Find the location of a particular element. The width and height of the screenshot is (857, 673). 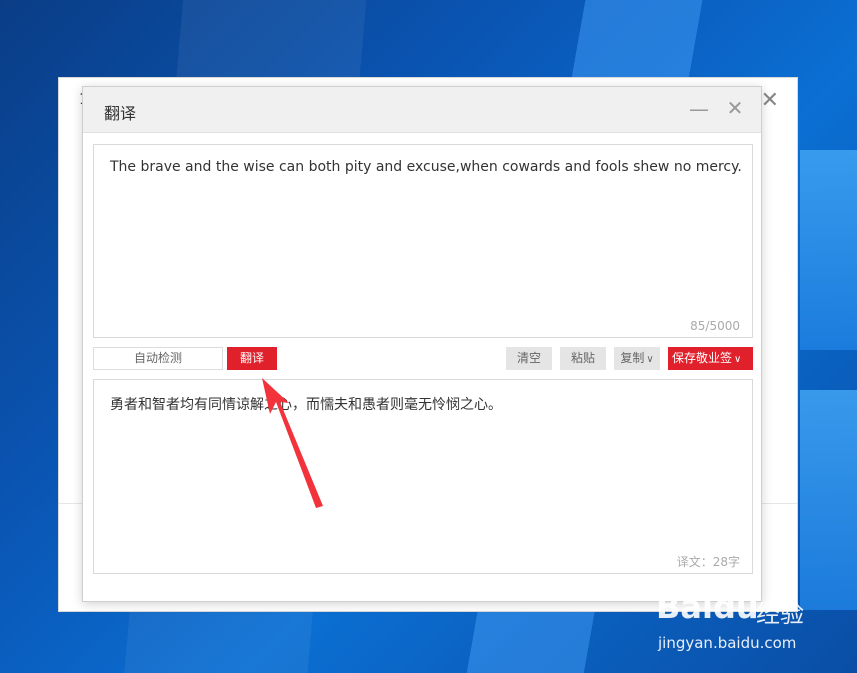

minimize-icon: — is located at coordinates (699, 109).